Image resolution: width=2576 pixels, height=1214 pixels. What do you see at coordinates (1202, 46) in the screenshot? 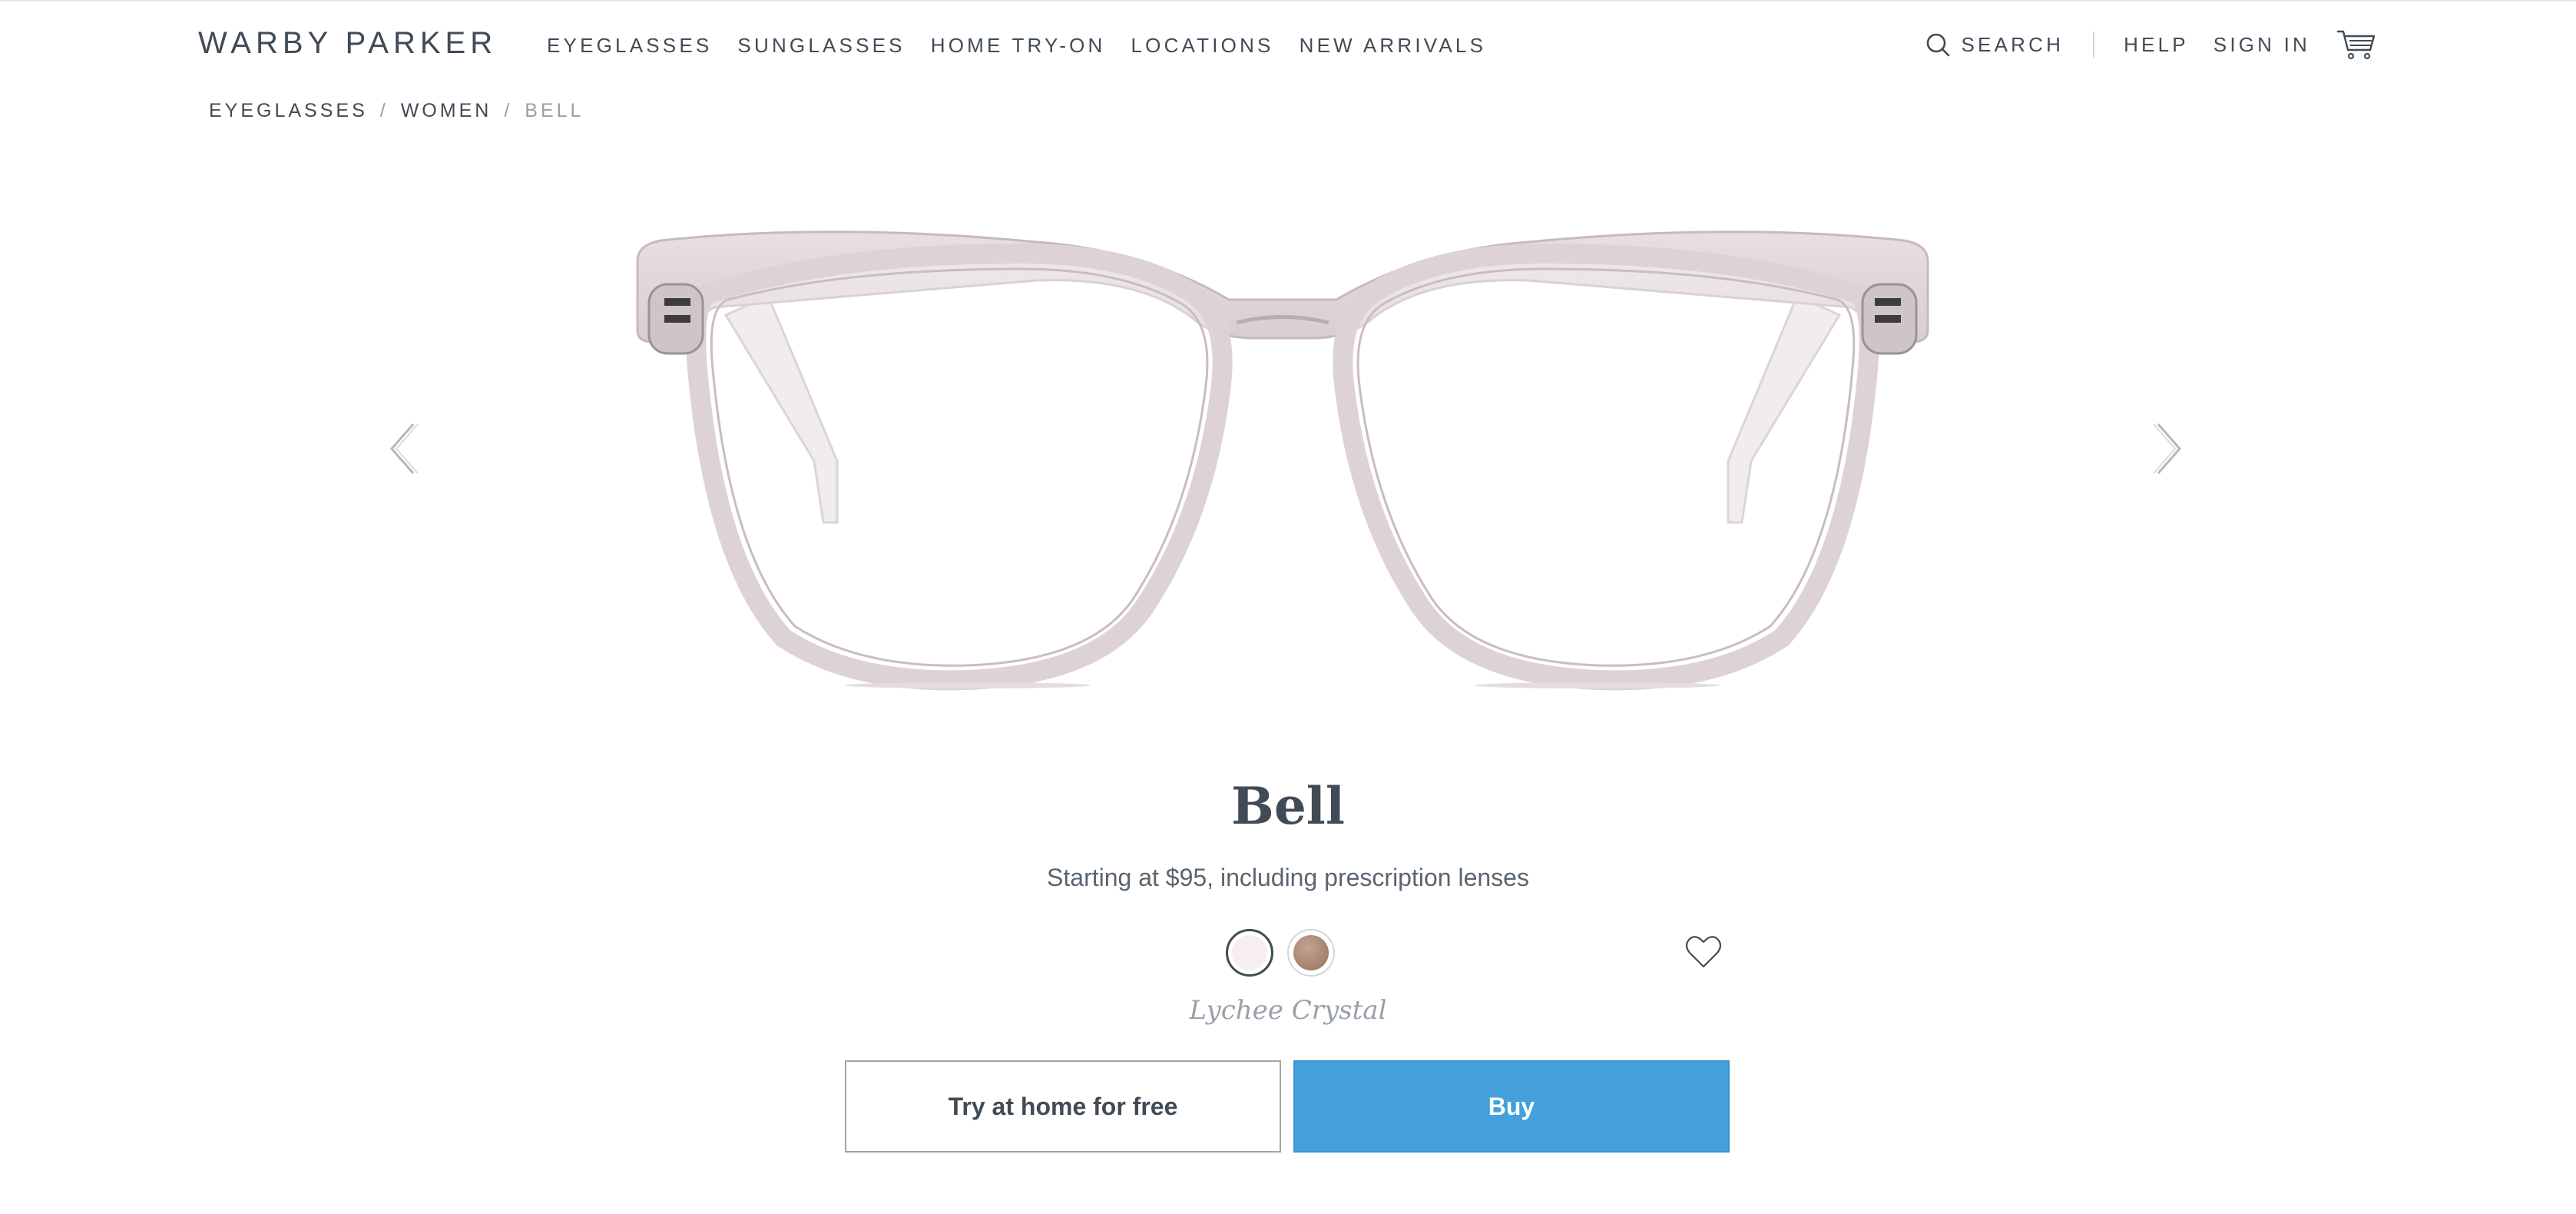
I see `nav-locations: LOCATIONS` at bounding box center [1202, 46].